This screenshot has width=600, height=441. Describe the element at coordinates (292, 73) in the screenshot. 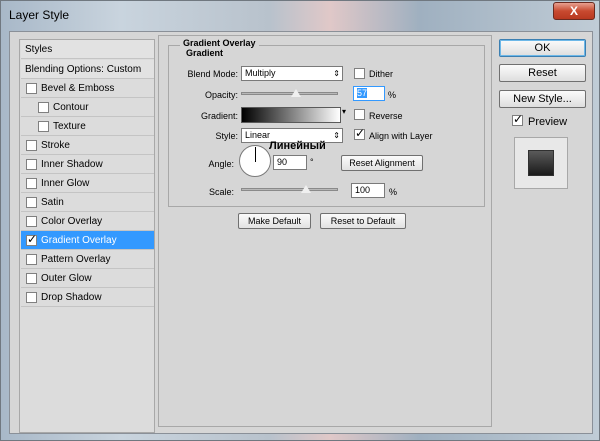

I see `blend-mode-select: Multiply ⇕` at that location.